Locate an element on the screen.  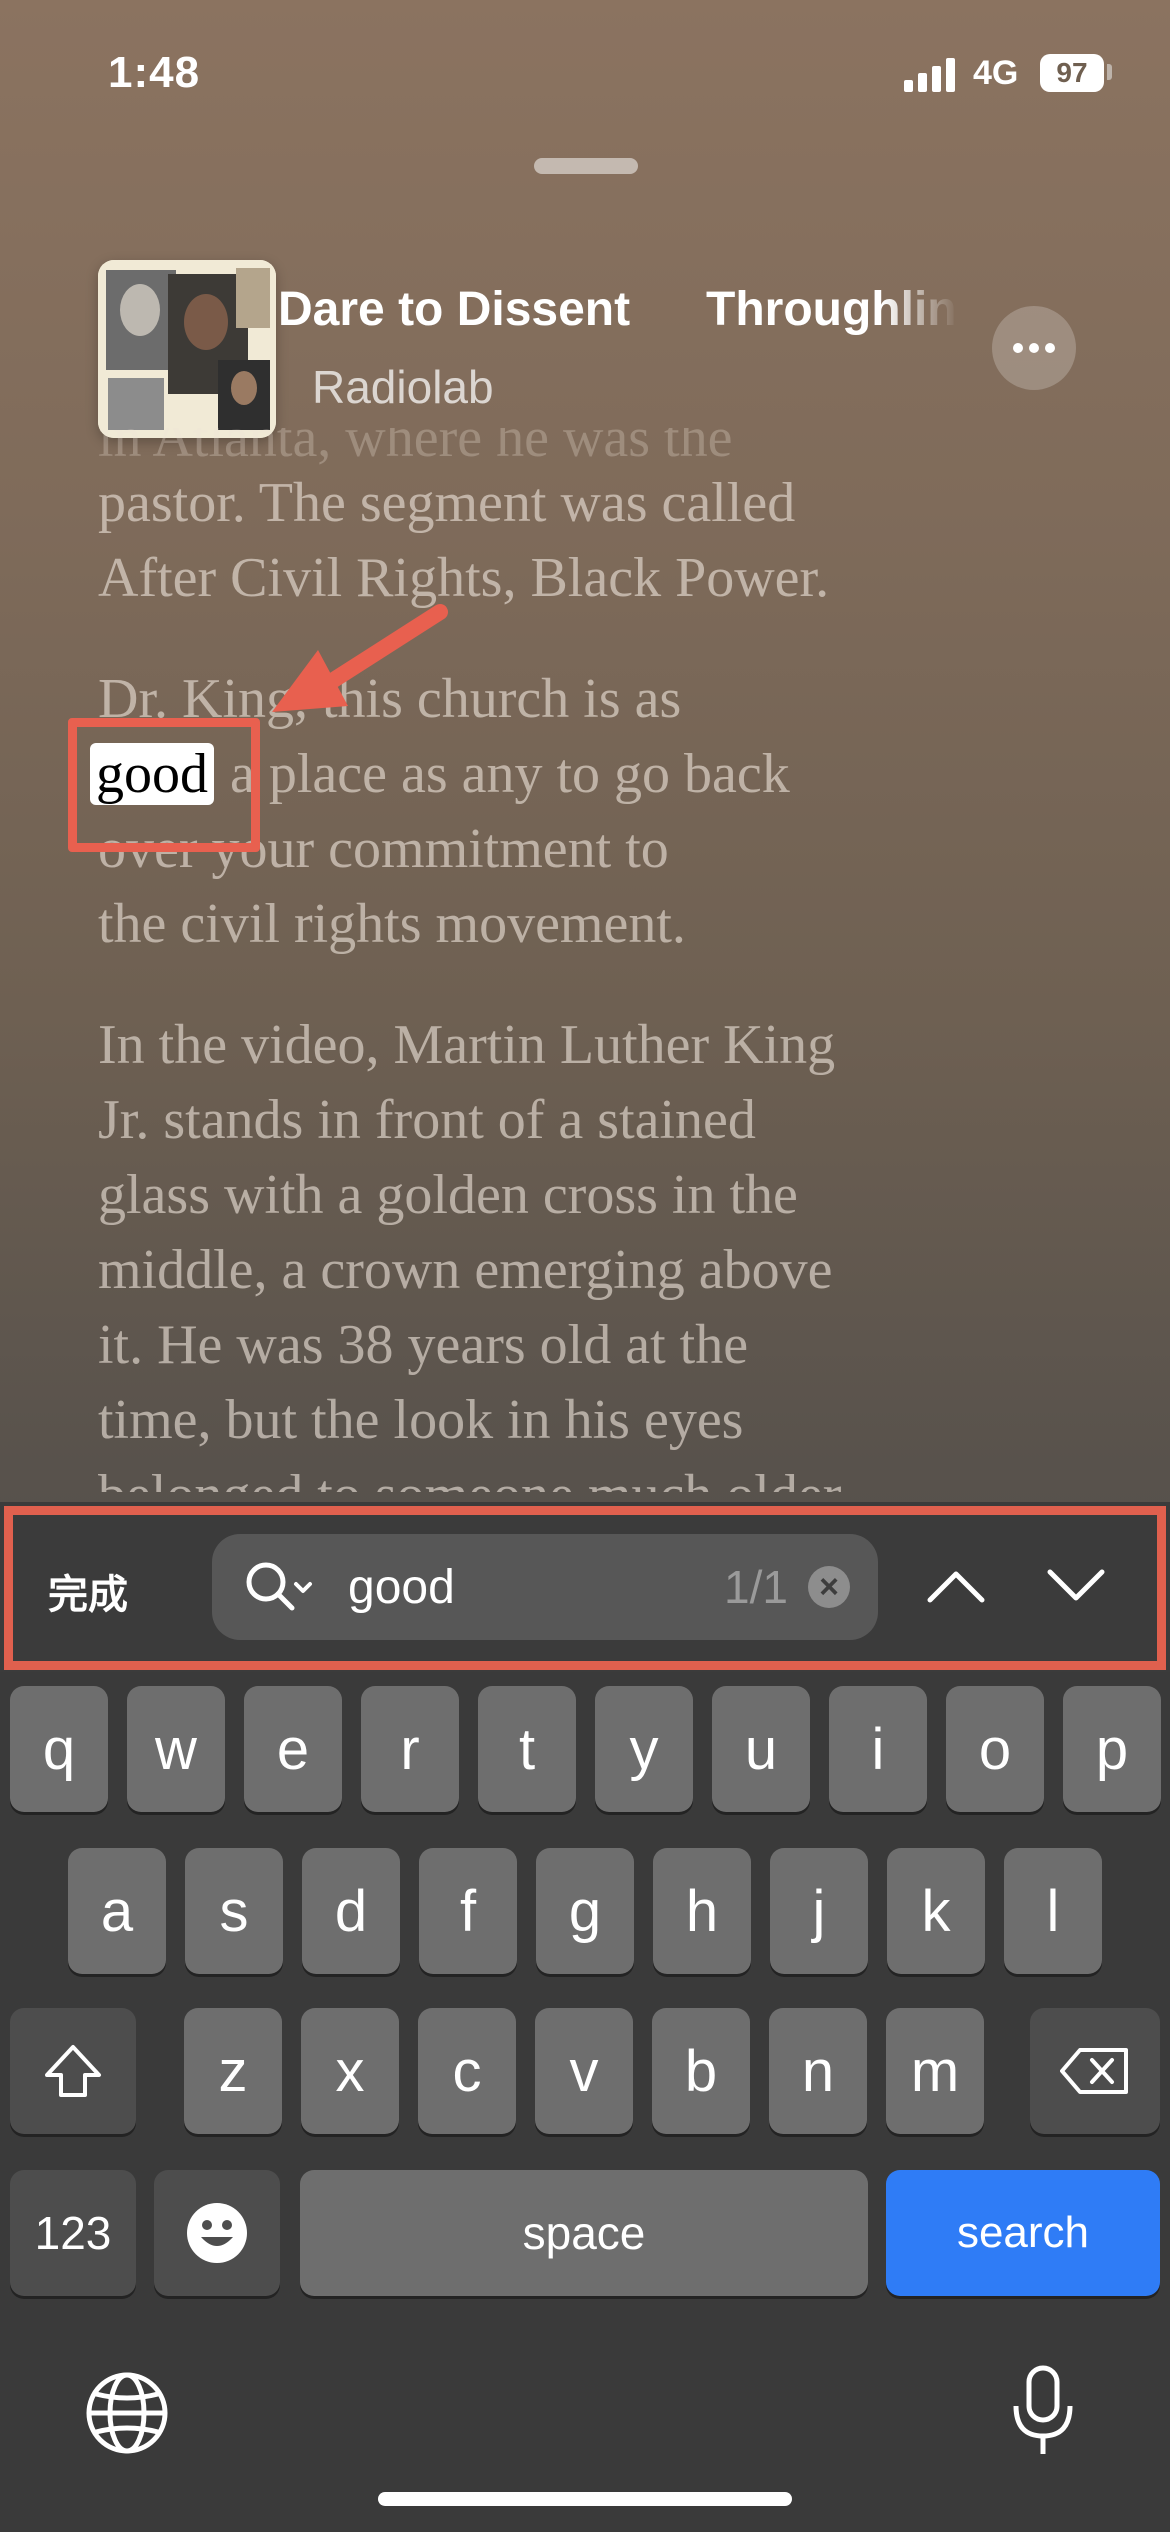
key-y: y is located at coordinates (644, 1749).